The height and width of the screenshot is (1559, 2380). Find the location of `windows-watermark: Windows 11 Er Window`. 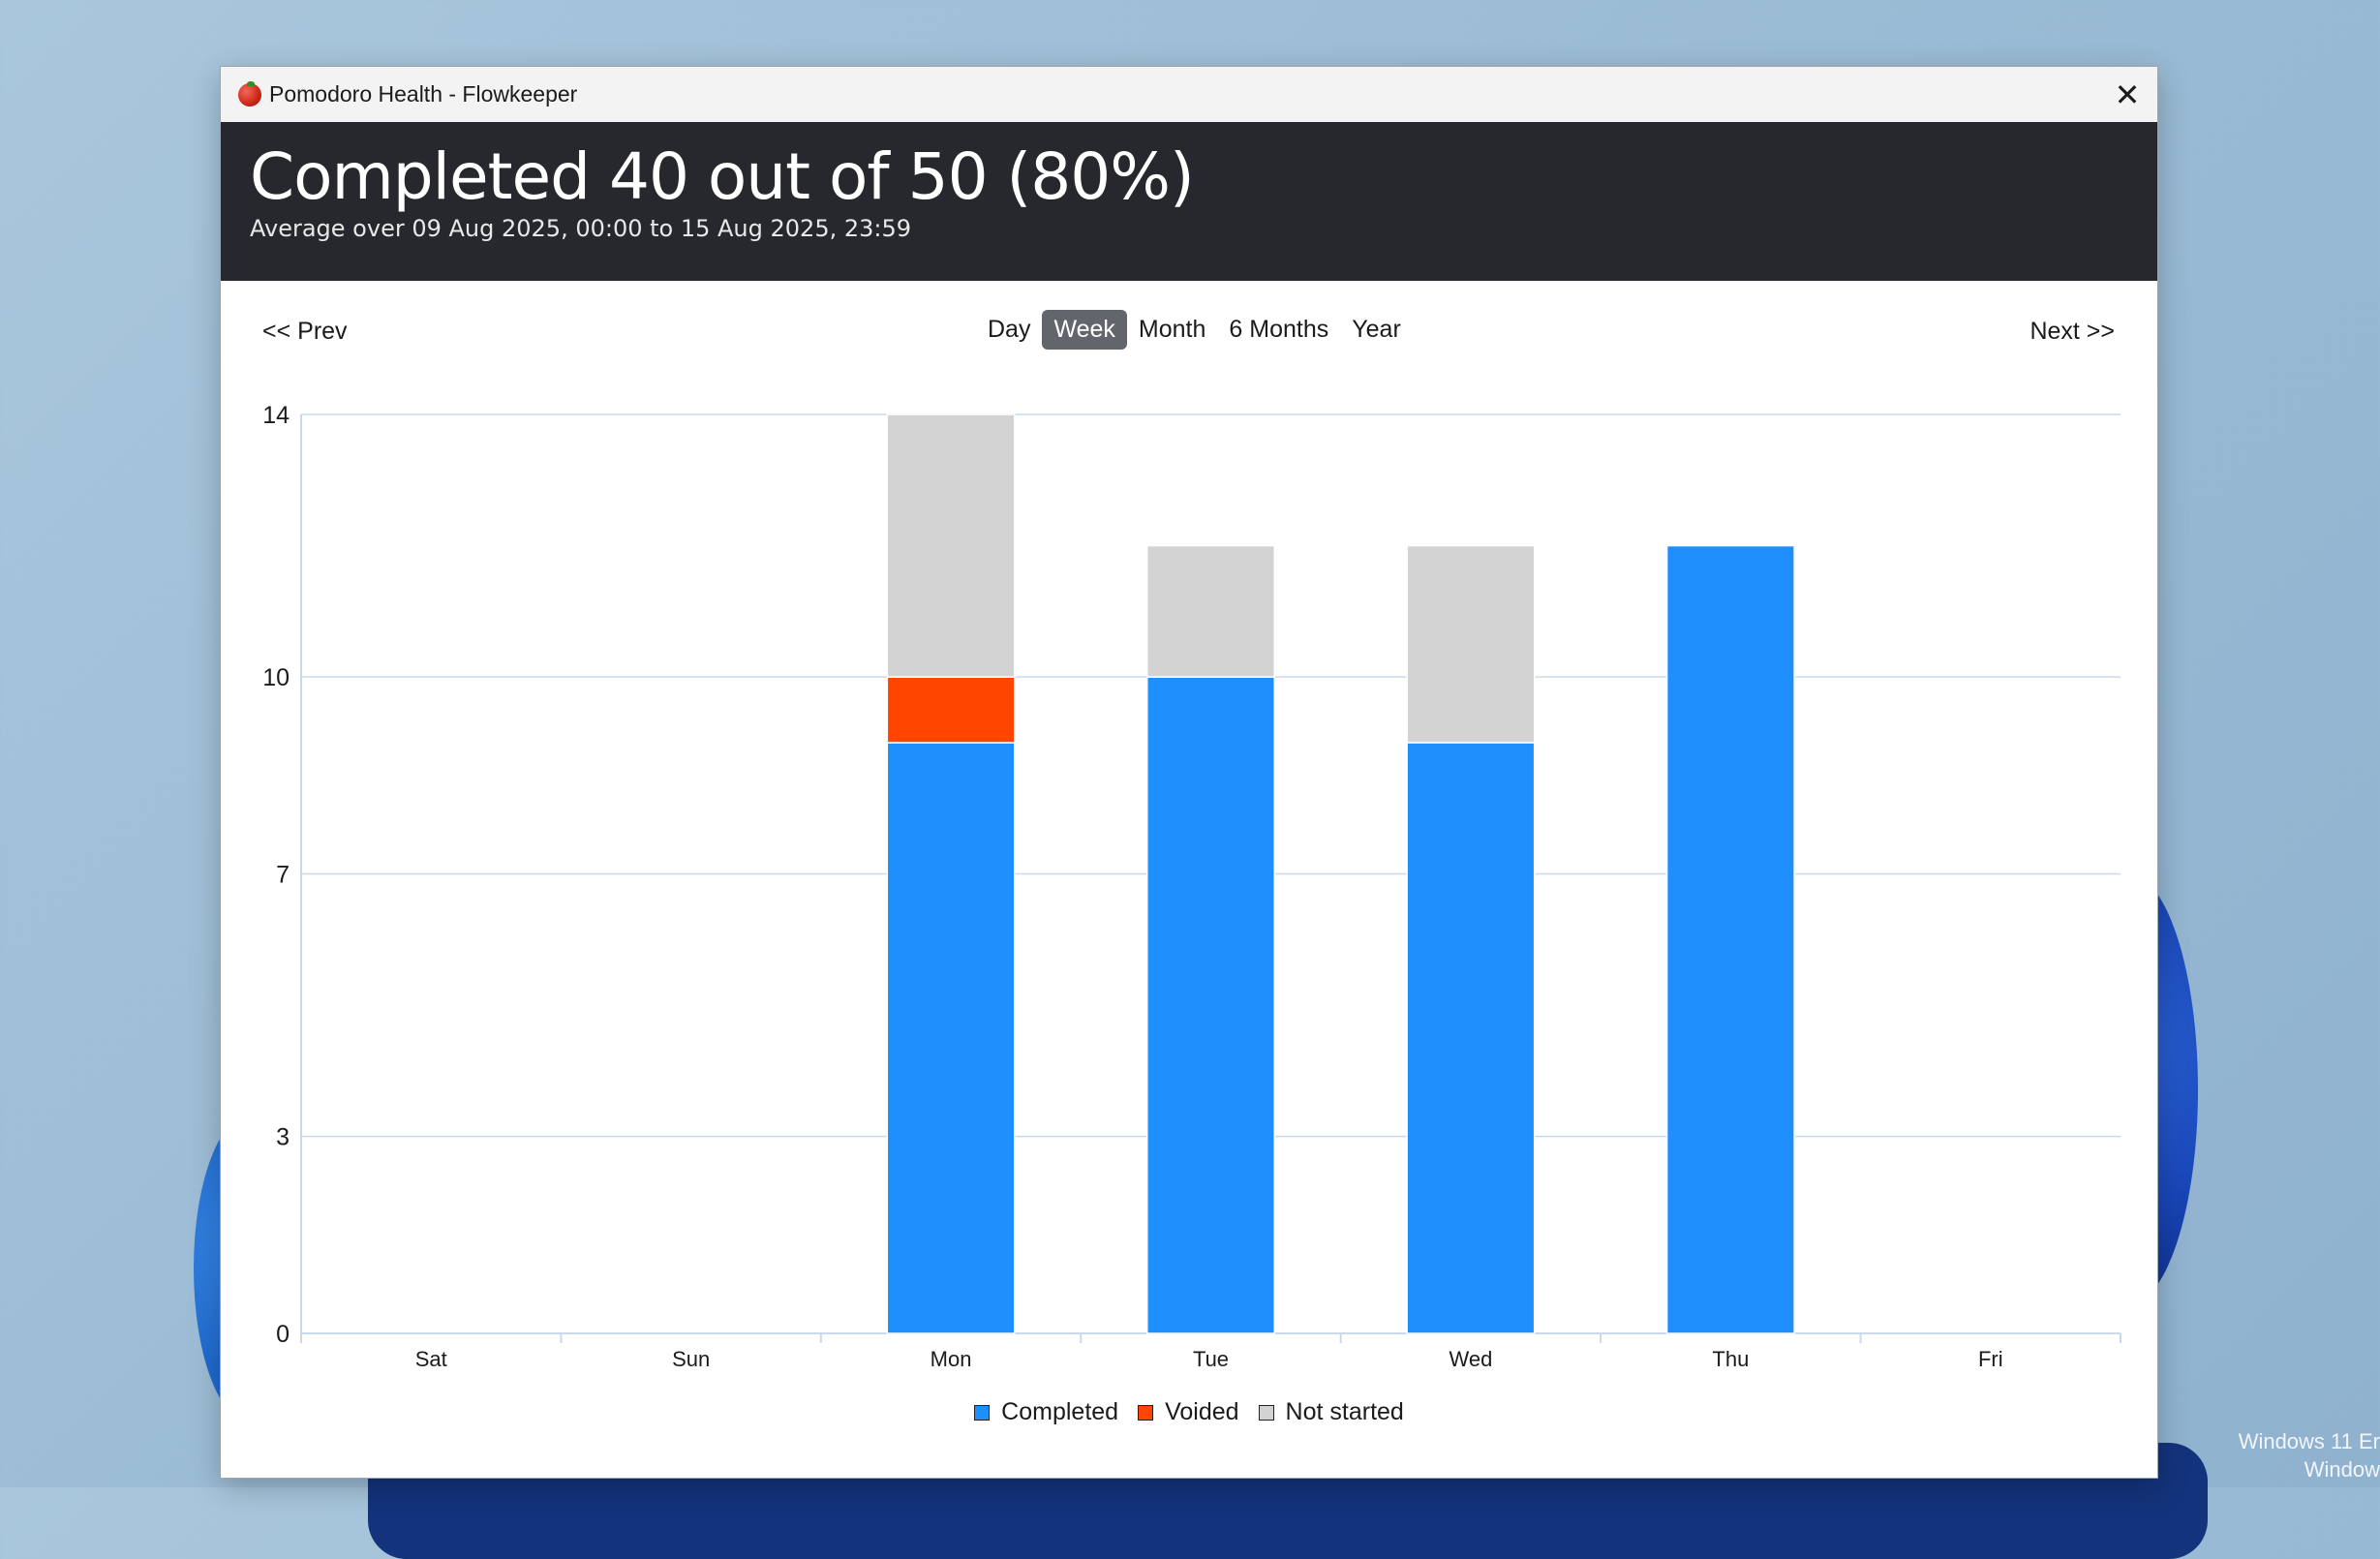

windows-watermark: Windows 11 Er Window is located at coordinates (2303, 1455).